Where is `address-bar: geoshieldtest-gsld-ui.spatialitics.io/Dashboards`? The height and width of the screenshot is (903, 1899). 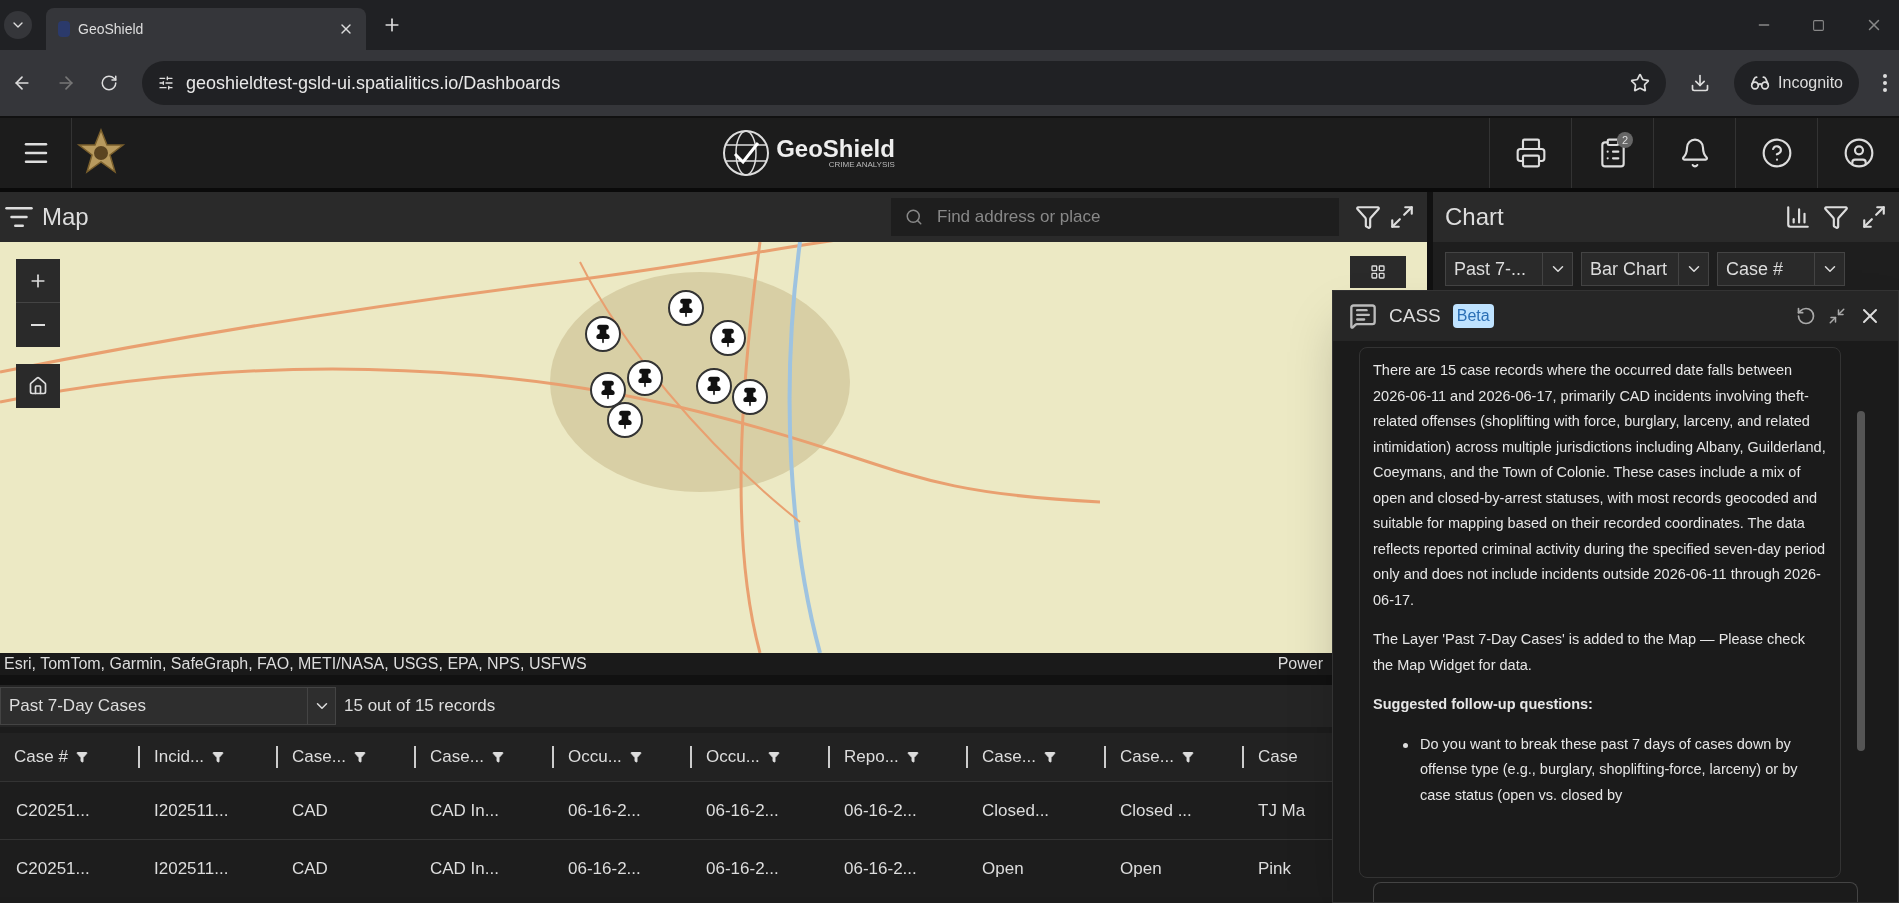
address-bar: geoshieldtest-gsld-ui.spatialitics.io/Dashboards is located at coordinates (904, 83).